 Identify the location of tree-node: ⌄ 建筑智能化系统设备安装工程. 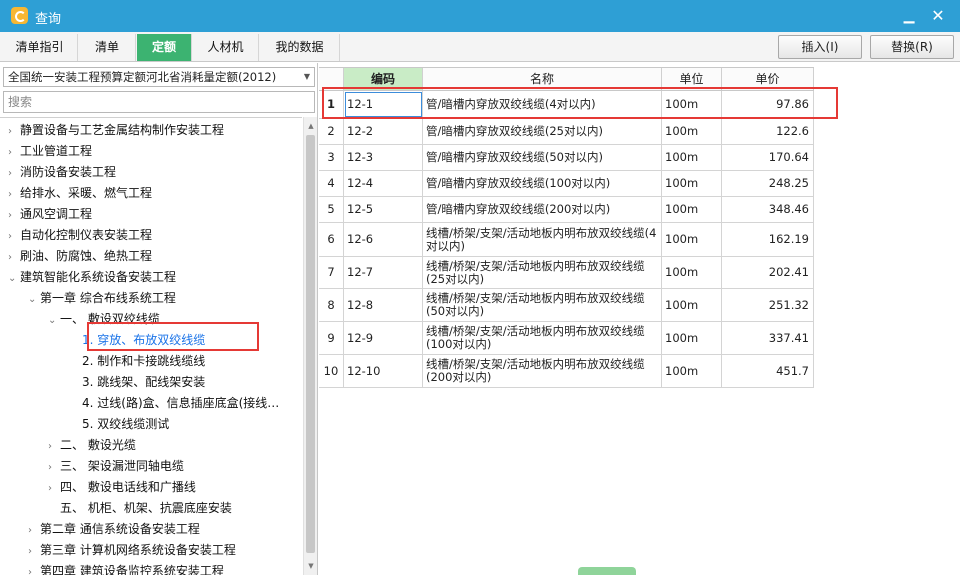
(92, 277).